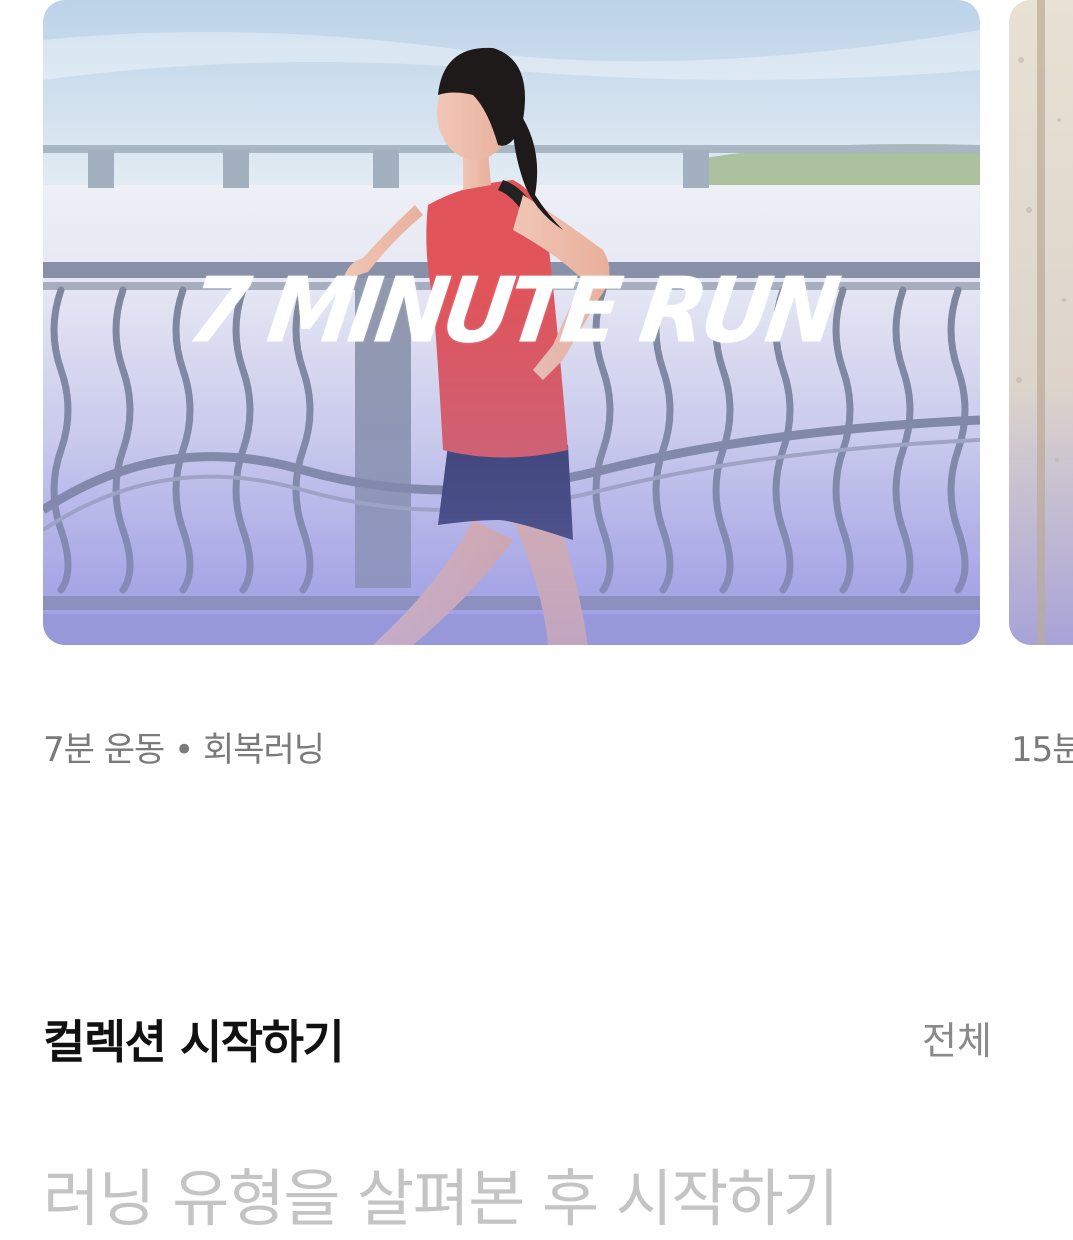 This screenshot has height=1240, width=1073. I want to click on see-all-link: 전체, so click(957, 1037).